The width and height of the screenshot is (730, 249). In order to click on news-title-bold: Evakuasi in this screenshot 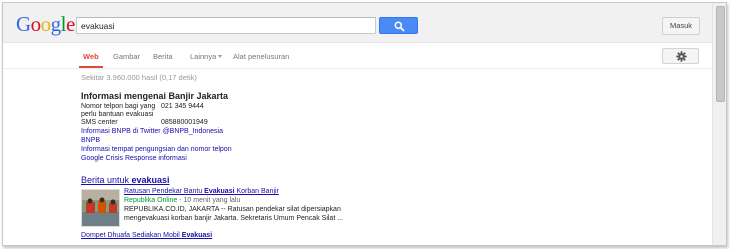, I will do `click(219, 191)`.